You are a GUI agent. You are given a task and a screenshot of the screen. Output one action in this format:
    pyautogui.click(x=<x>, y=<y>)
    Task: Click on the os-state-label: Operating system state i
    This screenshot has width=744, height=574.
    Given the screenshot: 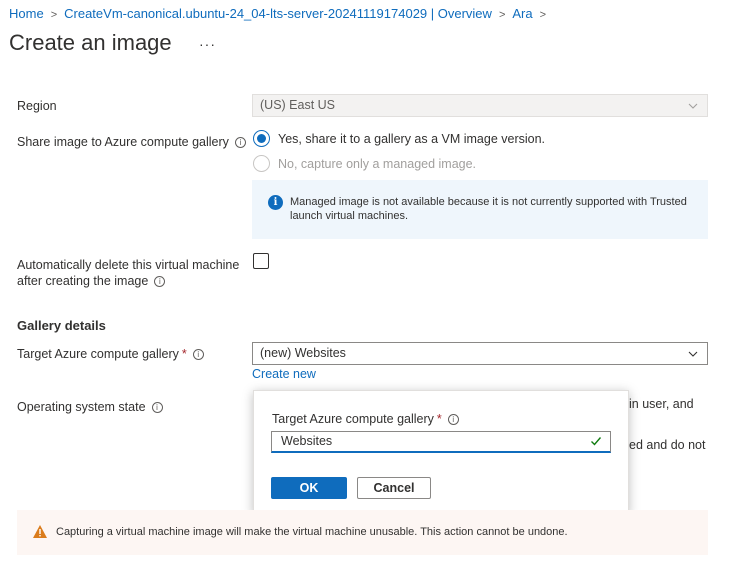 What is the action you would take?
    pyautogui.click(x=90, y=407)
    